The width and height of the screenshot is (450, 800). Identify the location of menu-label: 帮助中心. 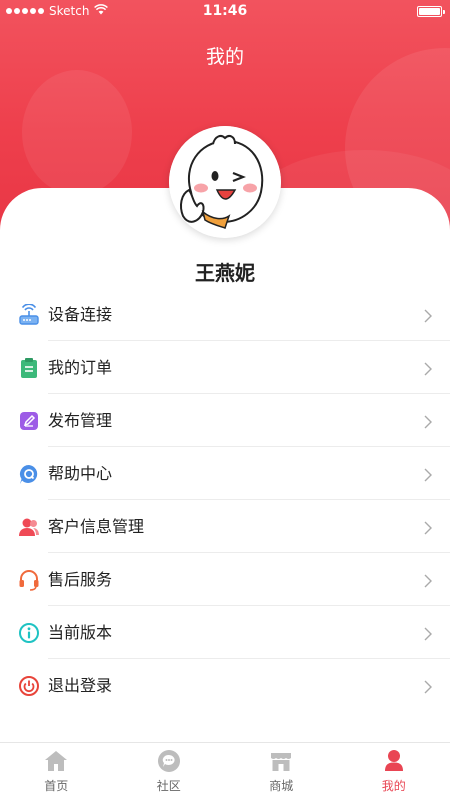
(80, 473).